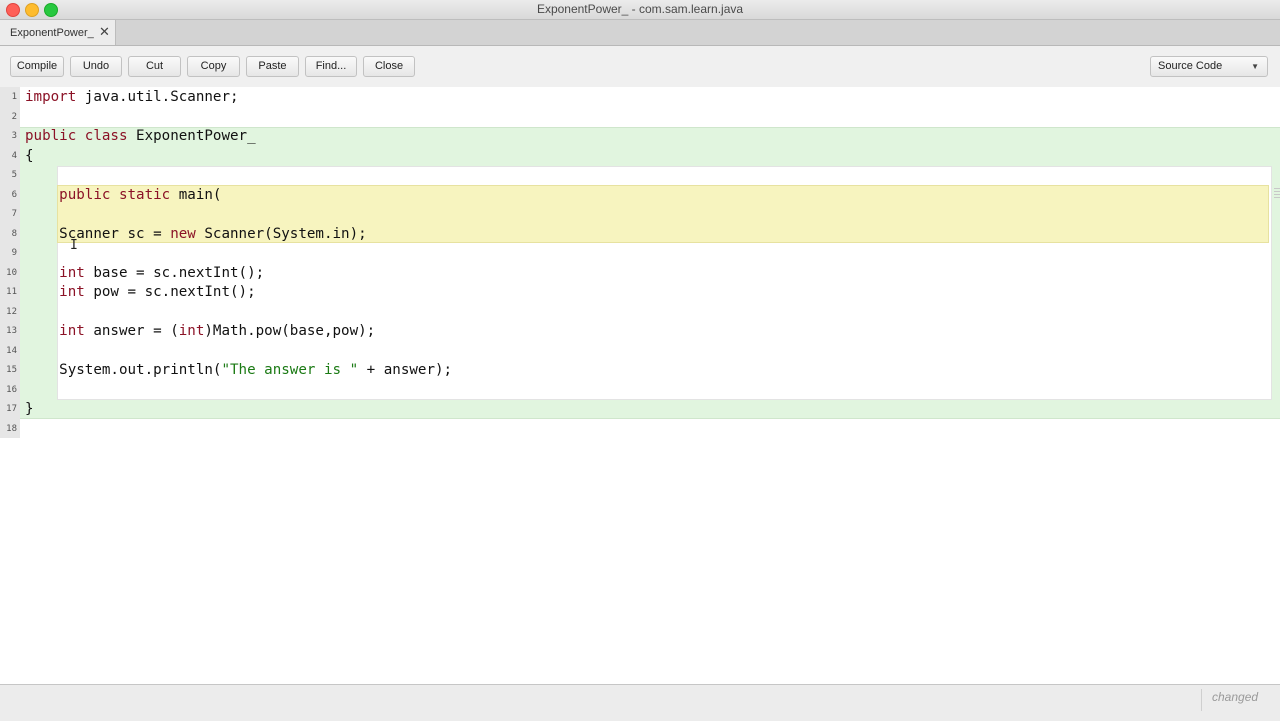 This screenshot has width=1280, height=721. What do you see at coordinates (14, 175) in the screenshot?
I see `line-number: 5` at bounding box center [14, 175].